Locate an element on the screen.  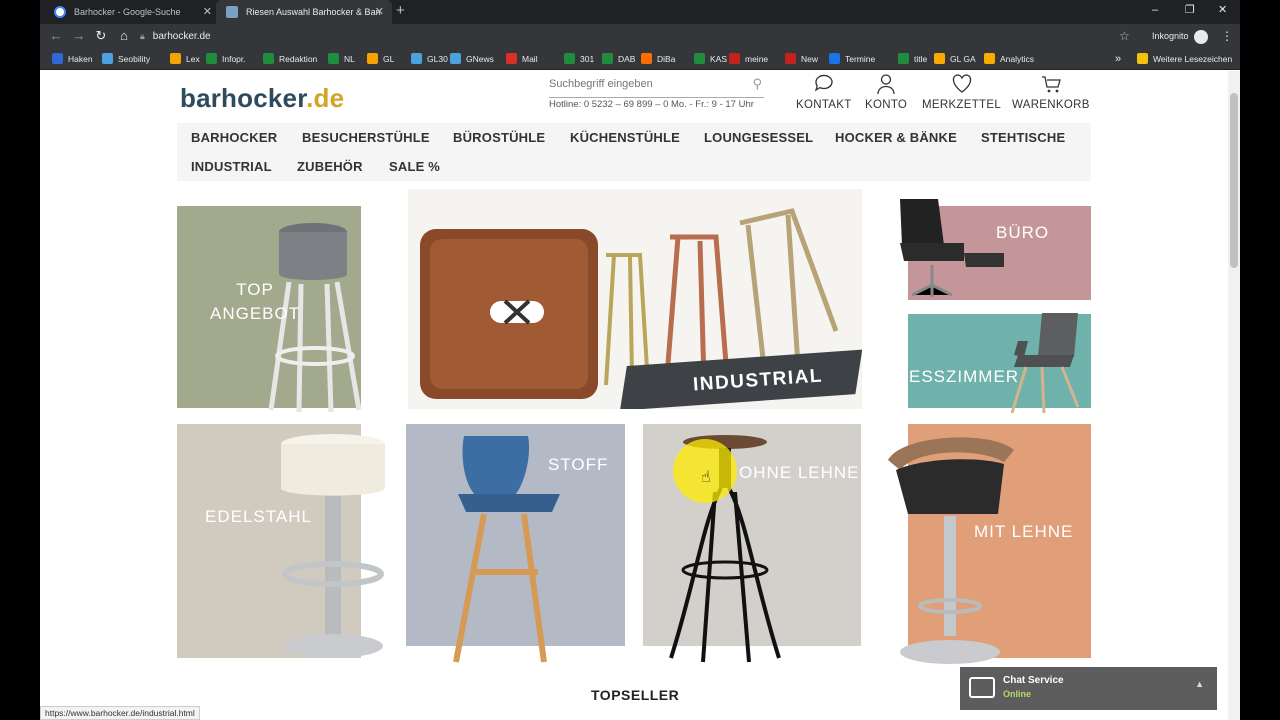
bookmark-item: GL is located at coordinates (380, 59).